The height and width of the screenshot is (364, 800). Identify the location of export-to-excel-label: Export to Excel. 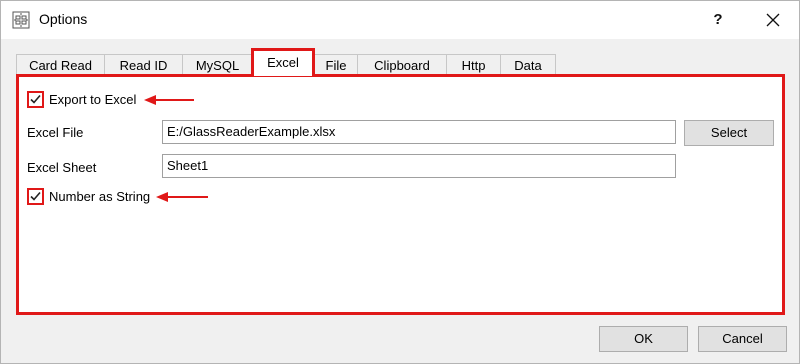
(93, 99).